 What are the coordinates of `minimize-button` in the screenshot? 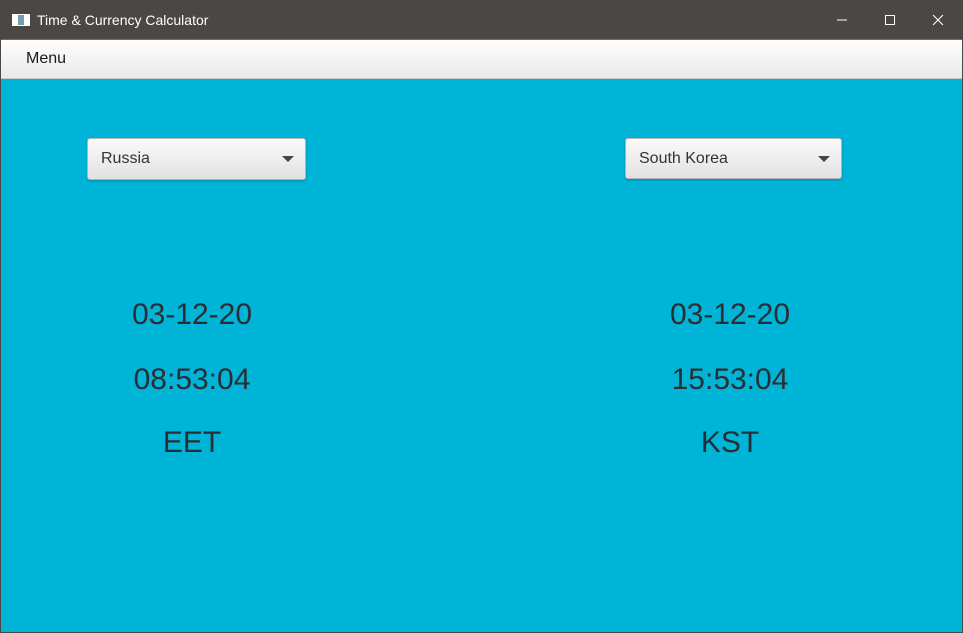 It's located at (842, 20).